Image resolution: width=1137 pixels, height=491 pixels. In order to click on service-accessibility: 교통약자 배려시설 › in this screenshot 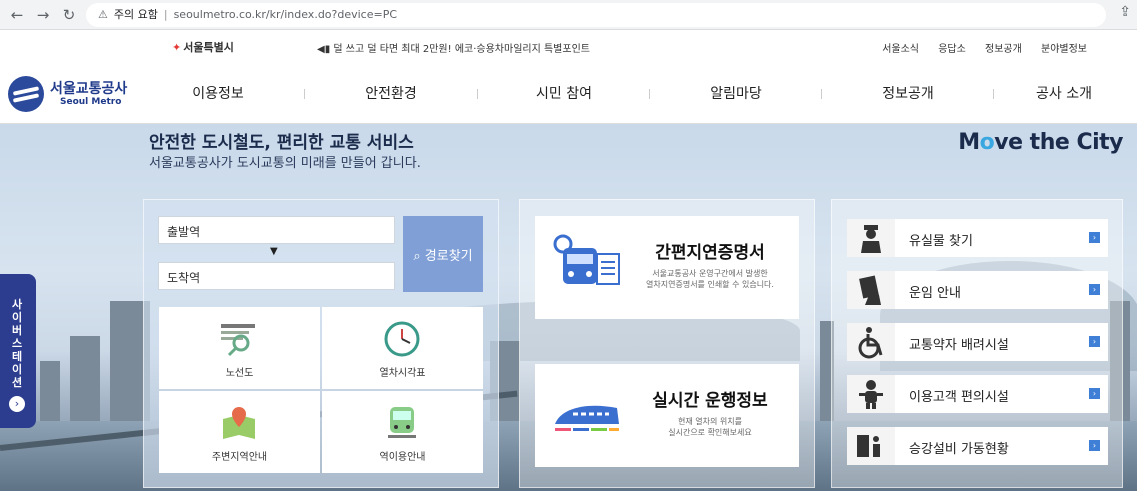, I will do `click(977, 342)`.